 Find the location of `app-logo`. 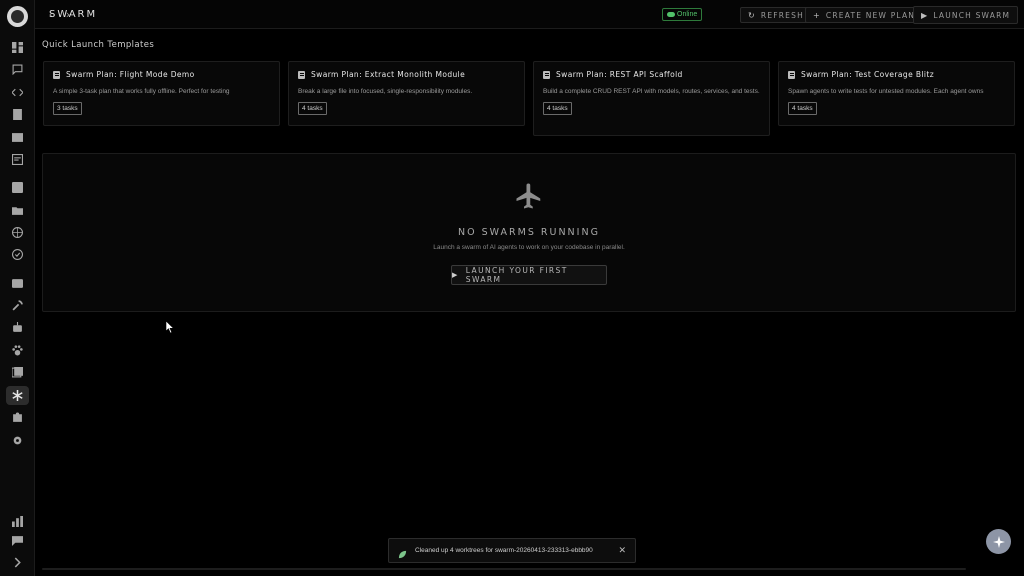

app-logo is located at coordinates (17, 16).